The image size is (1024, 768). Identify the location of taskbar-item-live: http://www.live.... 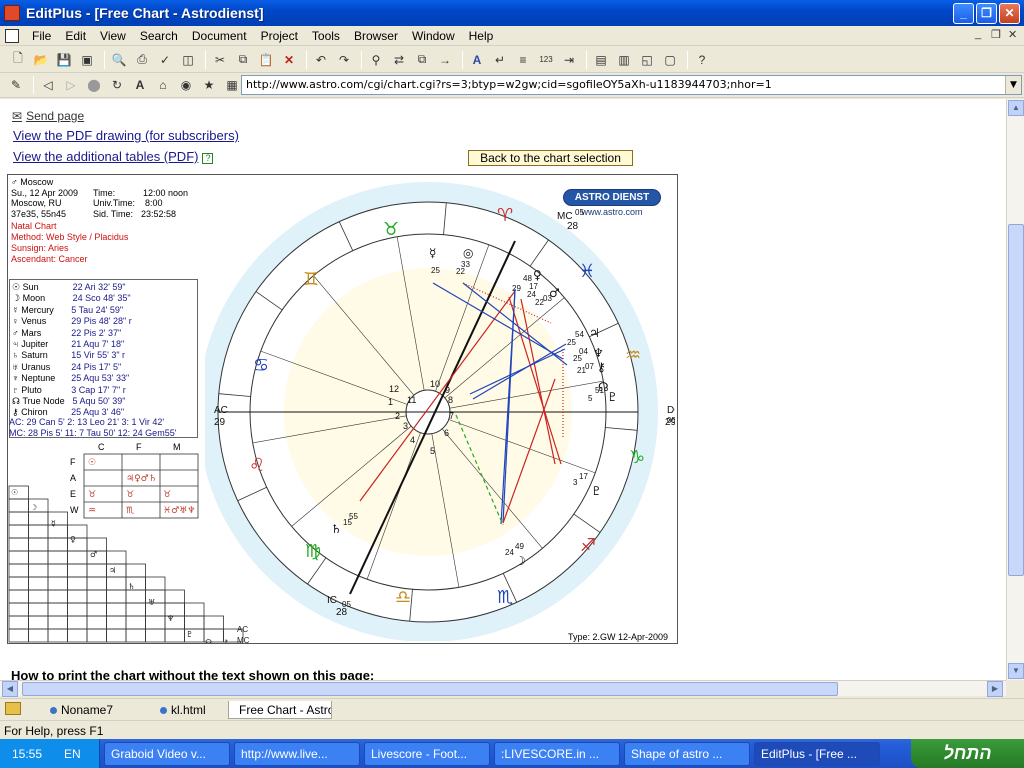
(297, 753).